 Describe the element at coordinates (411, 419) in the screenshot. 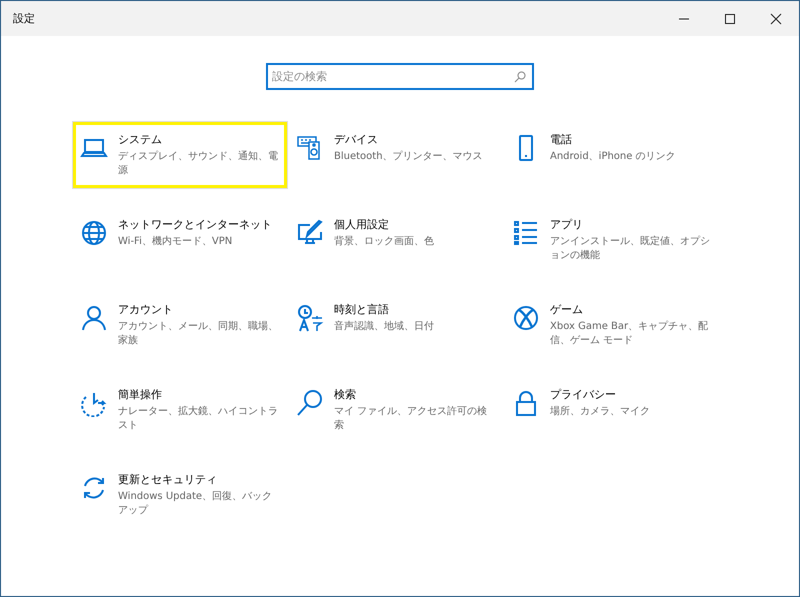

I see `category-description: マイ ファイル、アクセス許可の検索` at that location.